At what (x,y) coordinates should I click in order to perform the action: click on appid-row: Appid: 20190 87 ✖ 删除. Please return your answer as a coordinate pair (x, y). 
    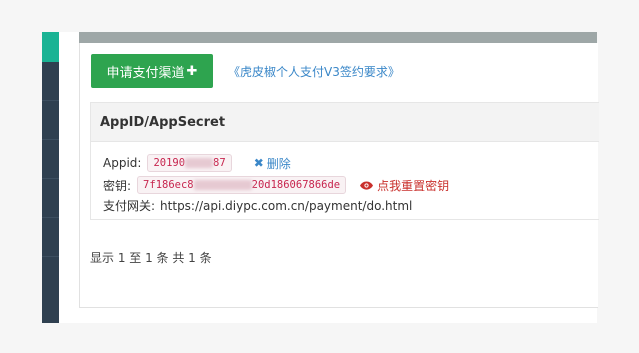
    Looking at the image, I should click on (197, 163).